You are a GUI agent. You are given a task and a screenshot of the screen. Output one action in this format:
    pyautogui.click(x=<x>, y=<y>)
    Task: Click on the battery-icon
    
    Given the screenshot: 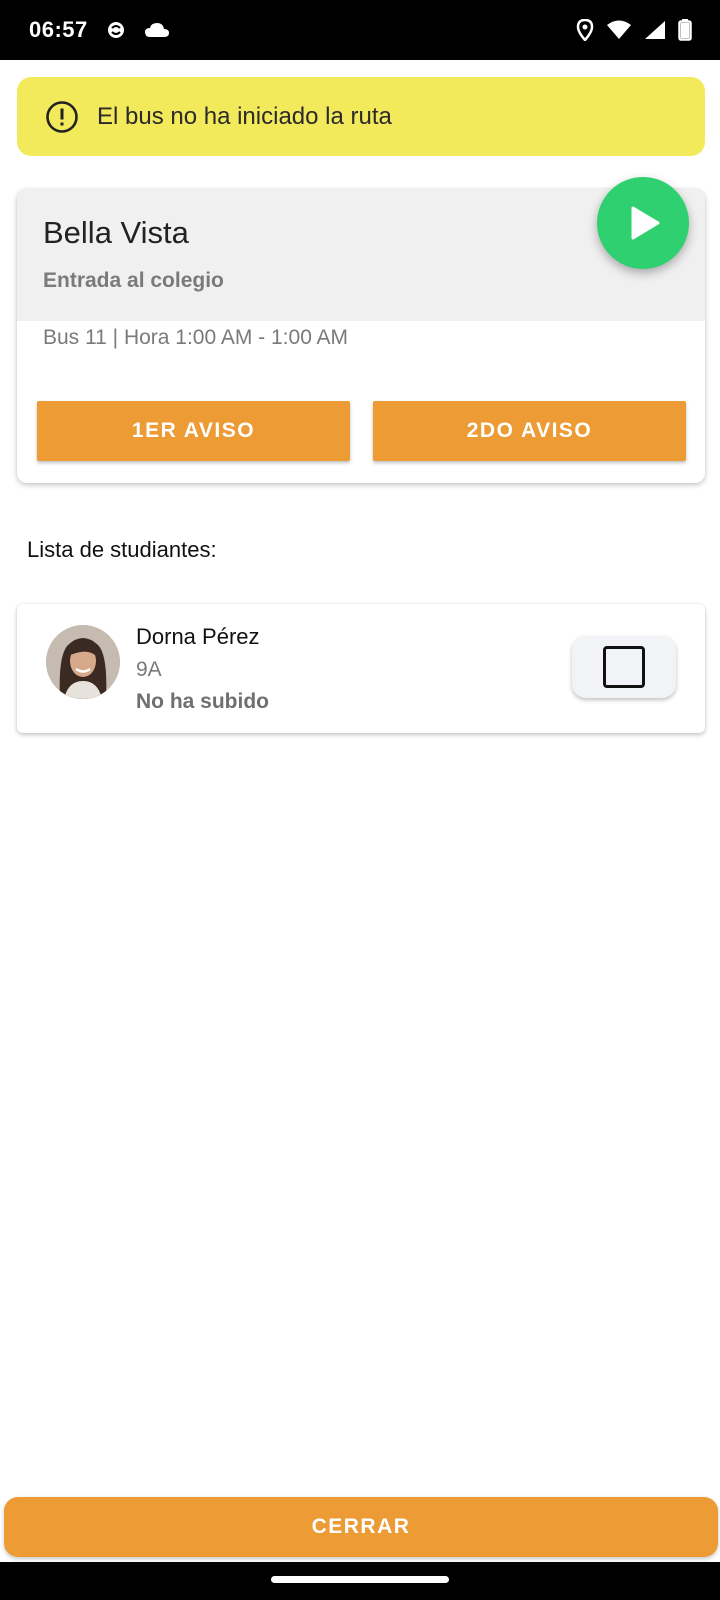 What is the action you would take?
    pyautogui.click(x=685, y=30)
    